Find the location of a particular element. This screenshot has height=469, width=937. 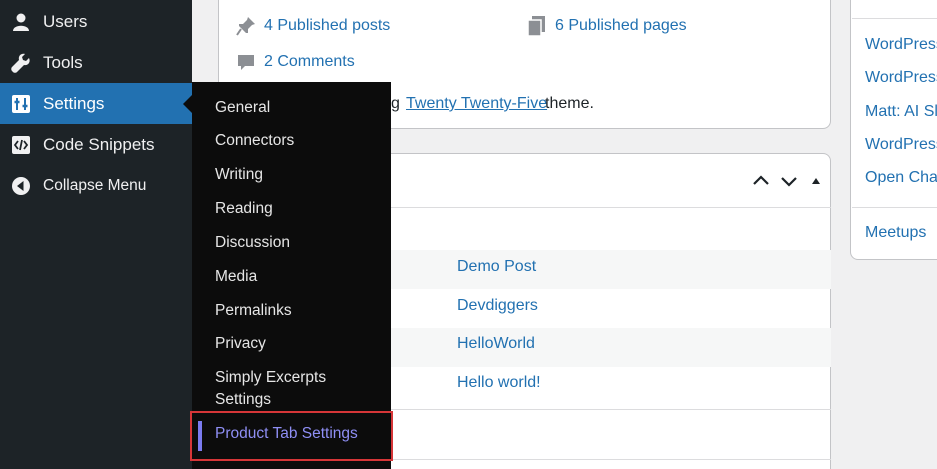

collapse-menu-button: Collapse Menu is located at coordinates (96, 185).